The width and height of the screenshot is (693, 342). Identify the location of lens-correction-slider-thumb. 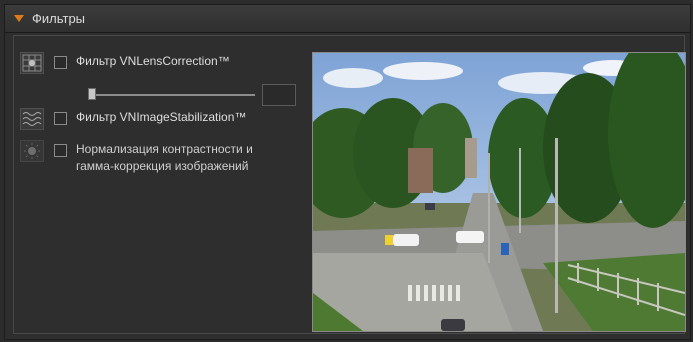
(92, 94).